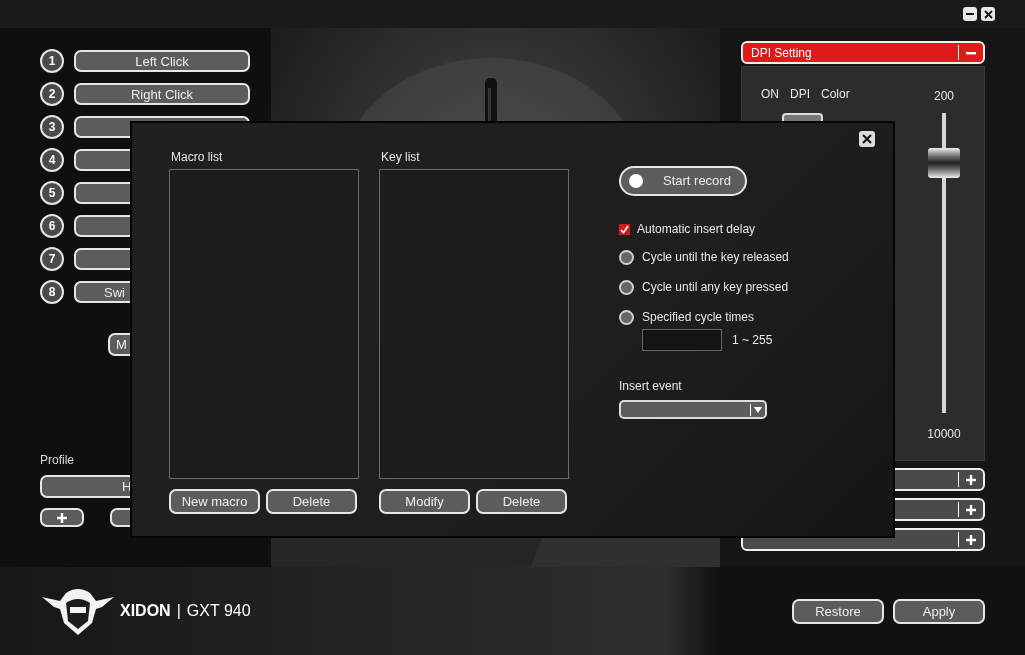  I want to click on list-label: Macro list, so click(197, 157).